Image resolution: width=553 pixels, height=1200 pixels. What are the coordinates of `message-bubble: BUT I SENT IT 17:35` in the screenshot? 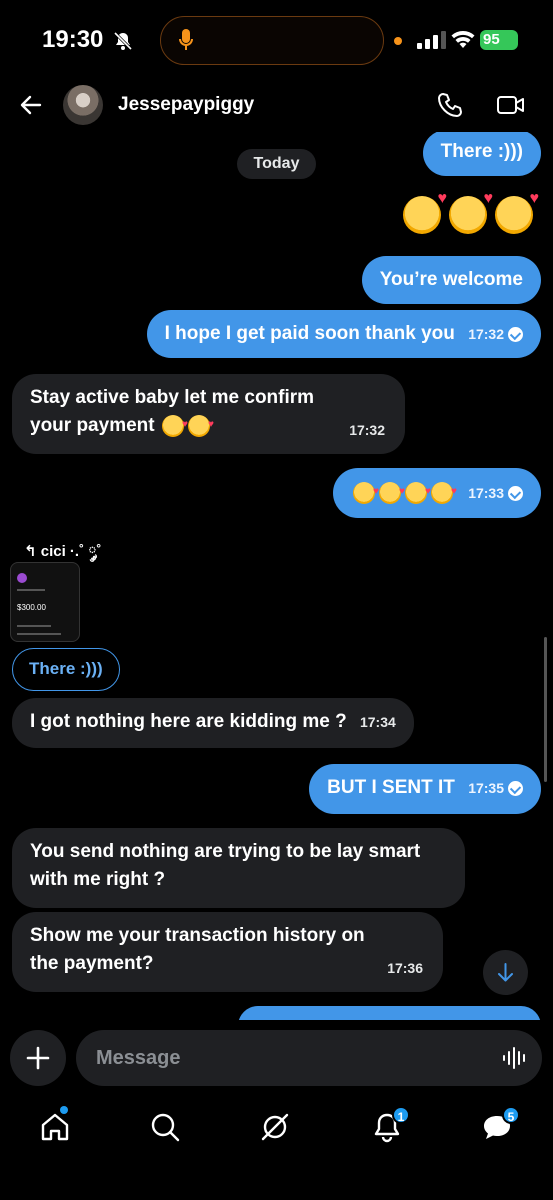 It's located at (425, 789).